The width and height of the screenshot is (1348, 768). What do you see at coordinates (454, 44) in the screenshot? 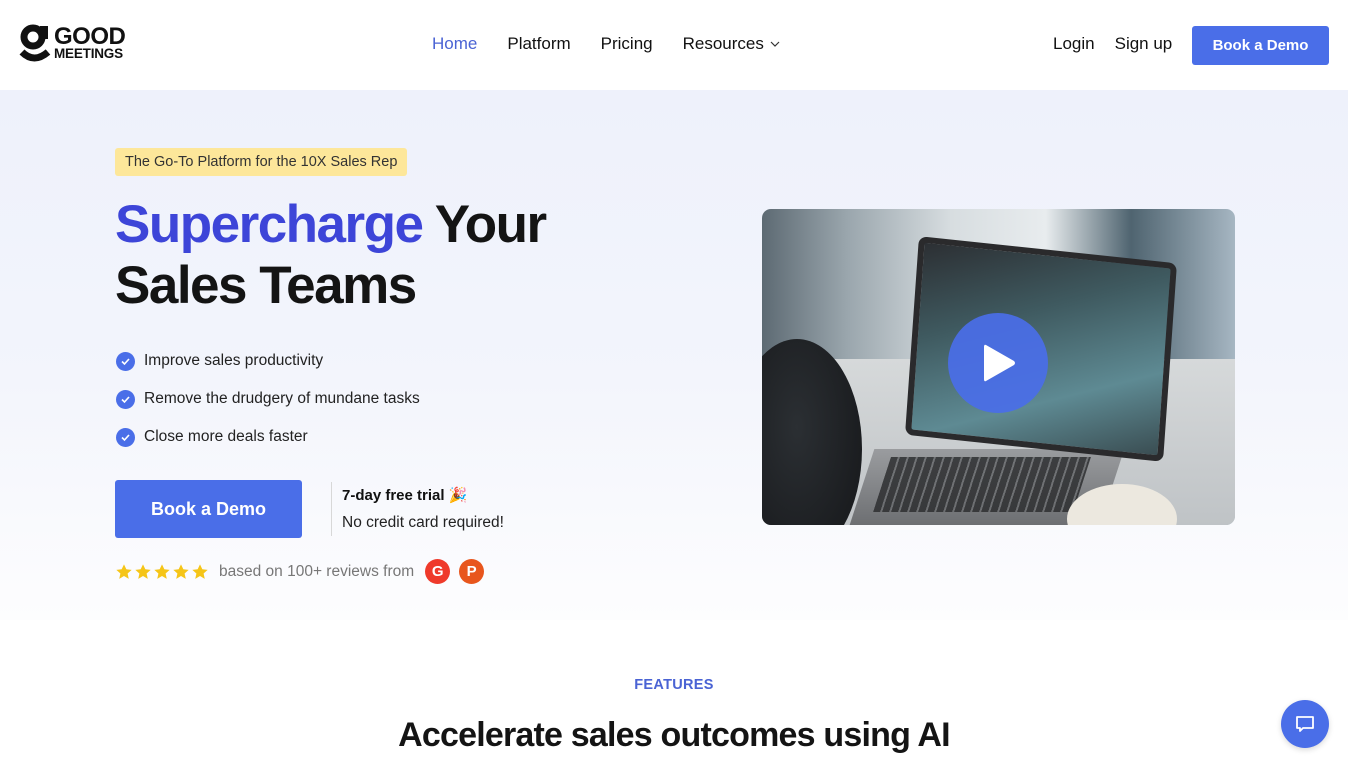
I see `nav-home: Home` at bounding box center [454, 44].